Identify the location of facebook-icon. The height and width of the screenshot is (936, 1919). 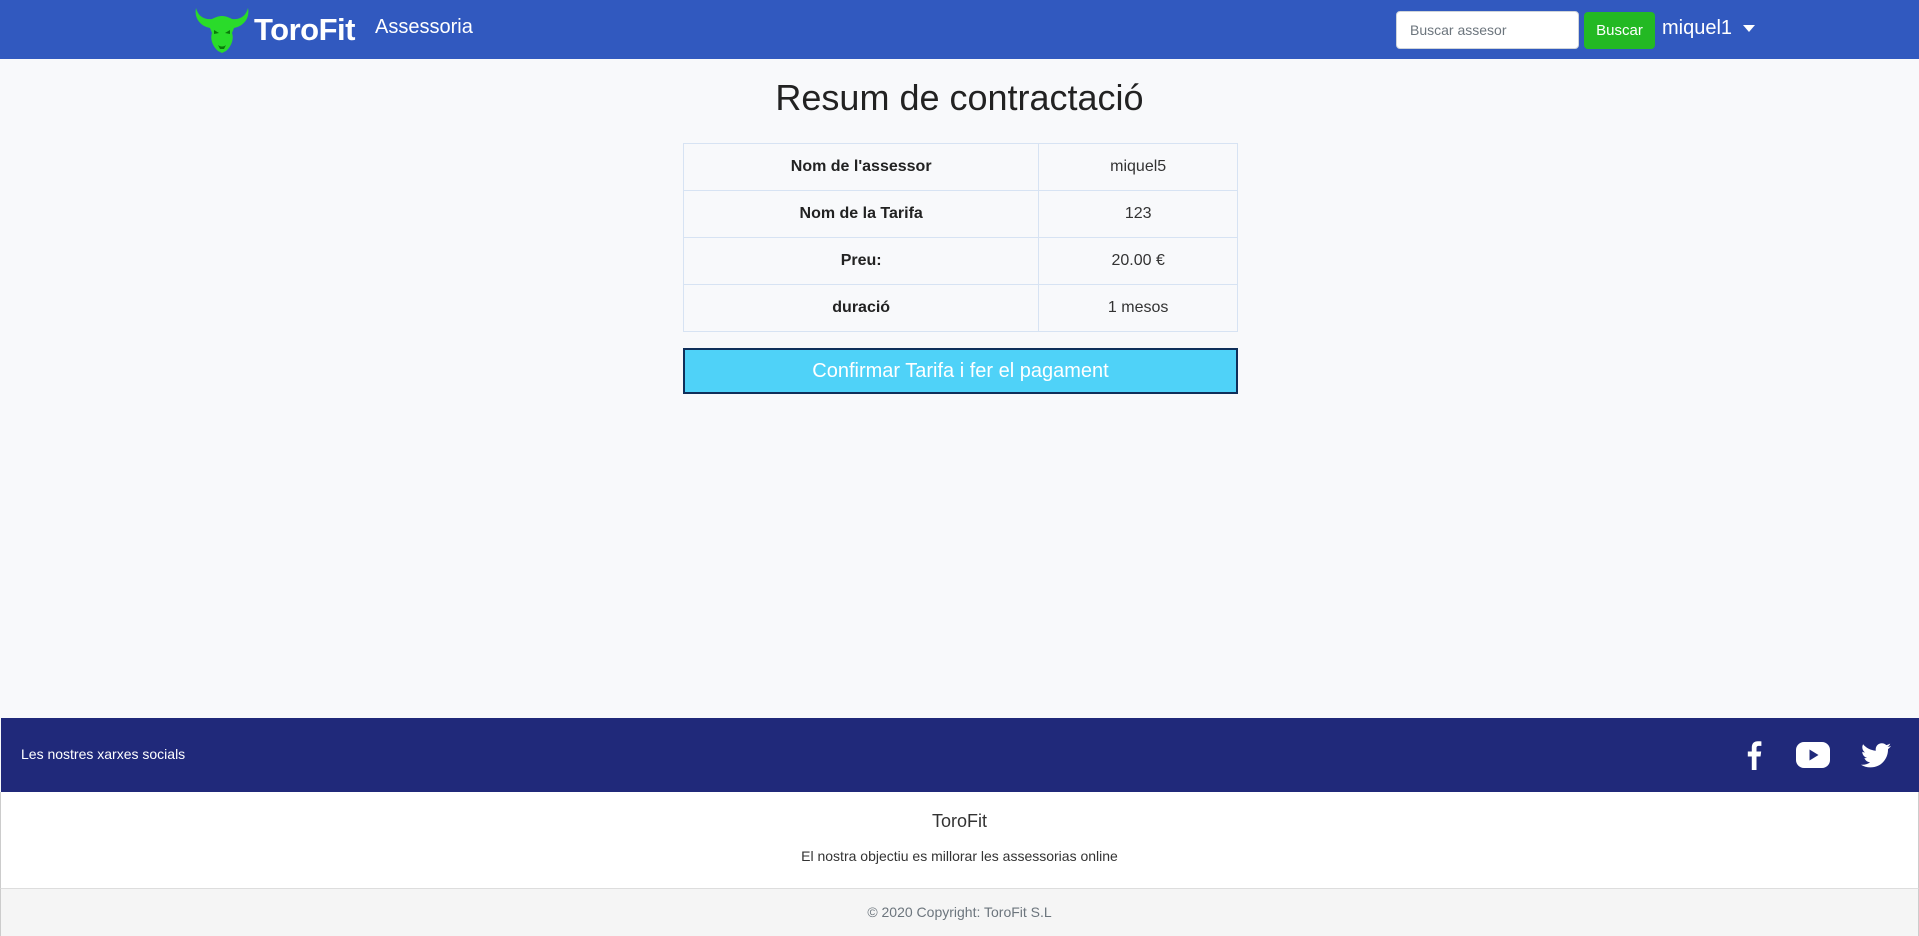
(1754, 757).